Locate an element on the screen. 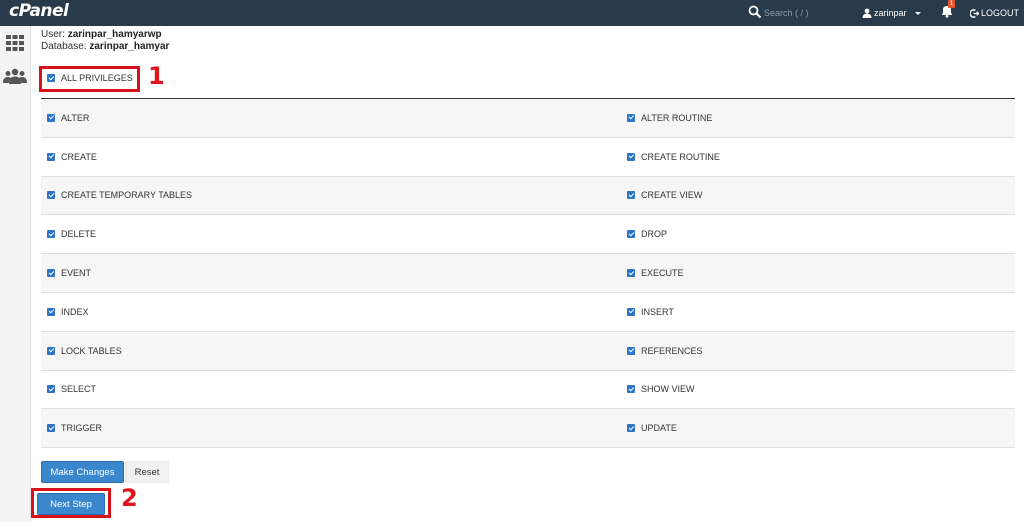  privilege-checkbox: CREATE ROUTINE is located at coordinates (670, 157).